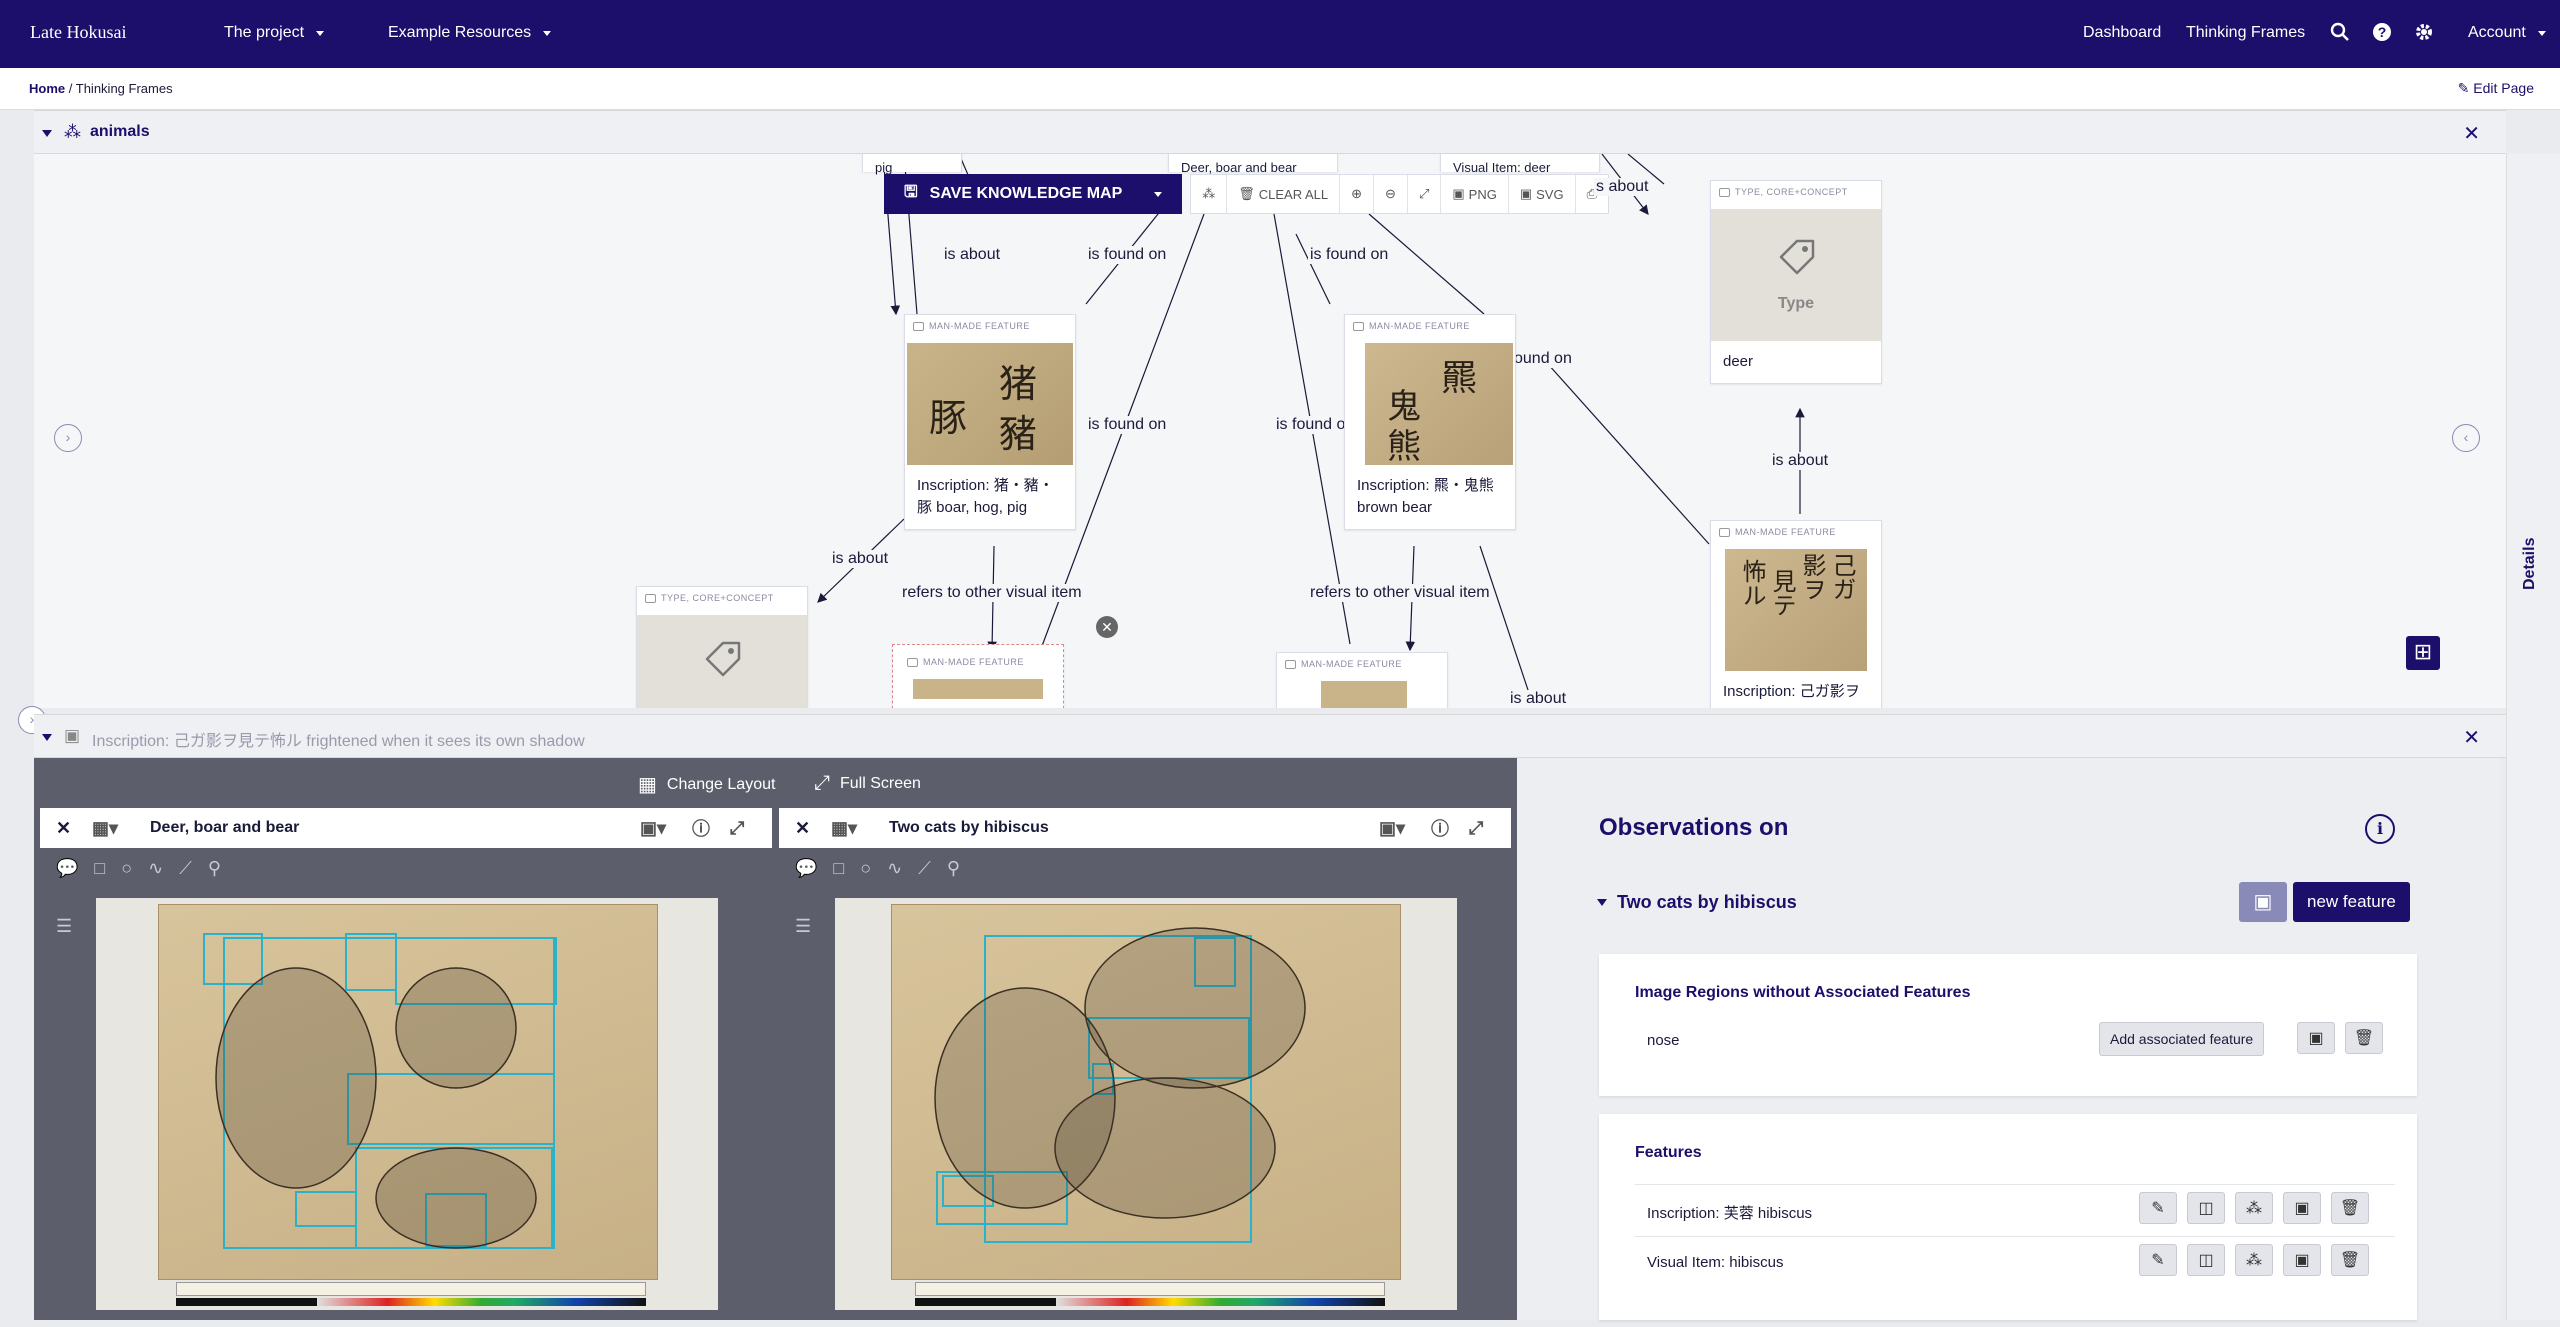 The height and width of the screenshot is (1327, 2560). I want to click on clear-all-button: 🗑 CLEAR ALL, so click(1282, 194).